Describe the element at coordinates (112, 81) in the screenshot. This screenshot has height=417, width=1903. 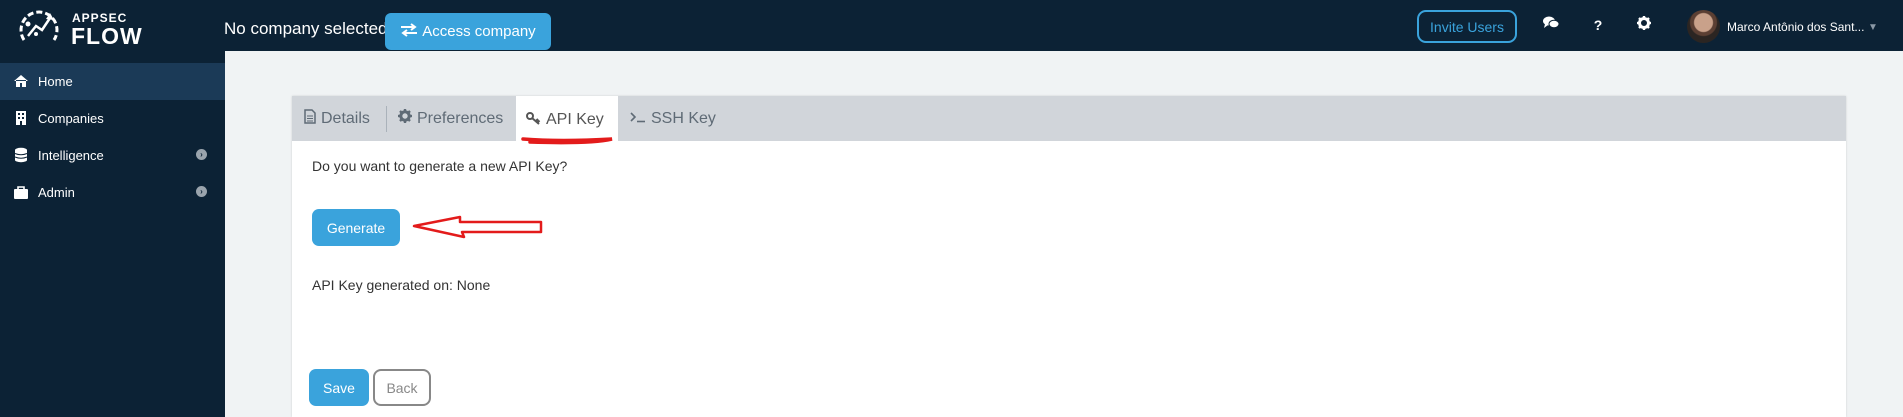
I see `sidebar-item-home: Home` at that location.